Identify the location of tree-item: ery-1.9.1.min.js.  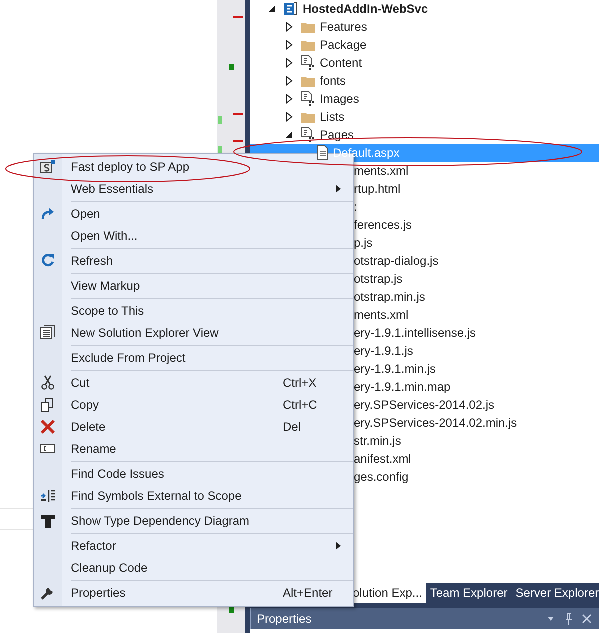
(395, 369).